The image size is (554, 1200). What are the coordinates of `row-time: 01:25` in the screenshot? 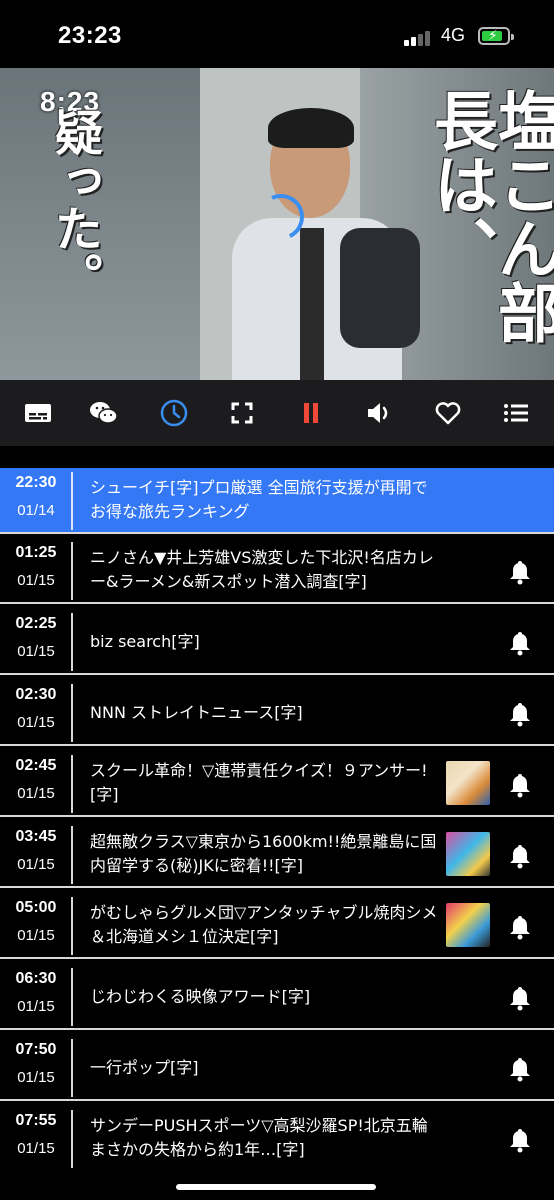 It's located at (36, 552).